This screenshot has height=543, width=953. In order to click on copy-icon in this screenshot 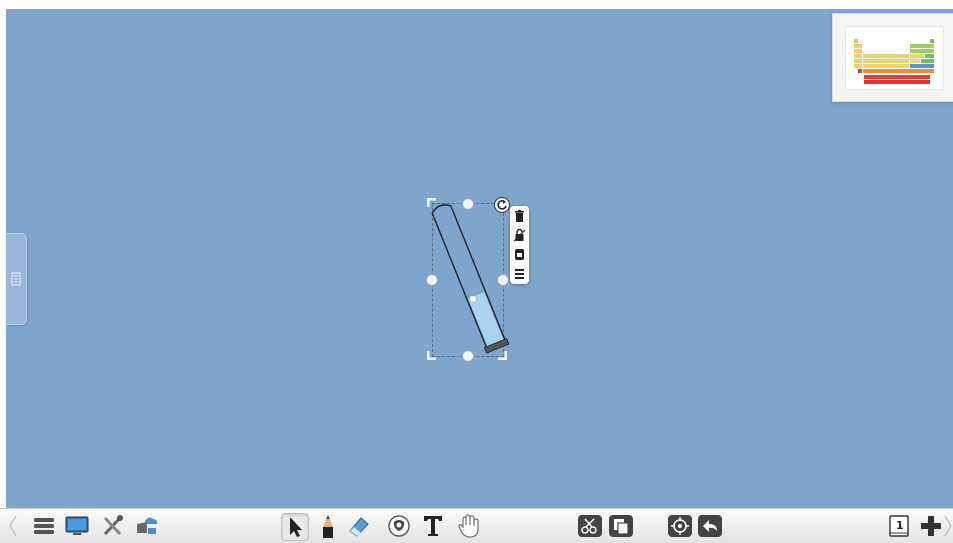, I will do `click(621, 526)`.